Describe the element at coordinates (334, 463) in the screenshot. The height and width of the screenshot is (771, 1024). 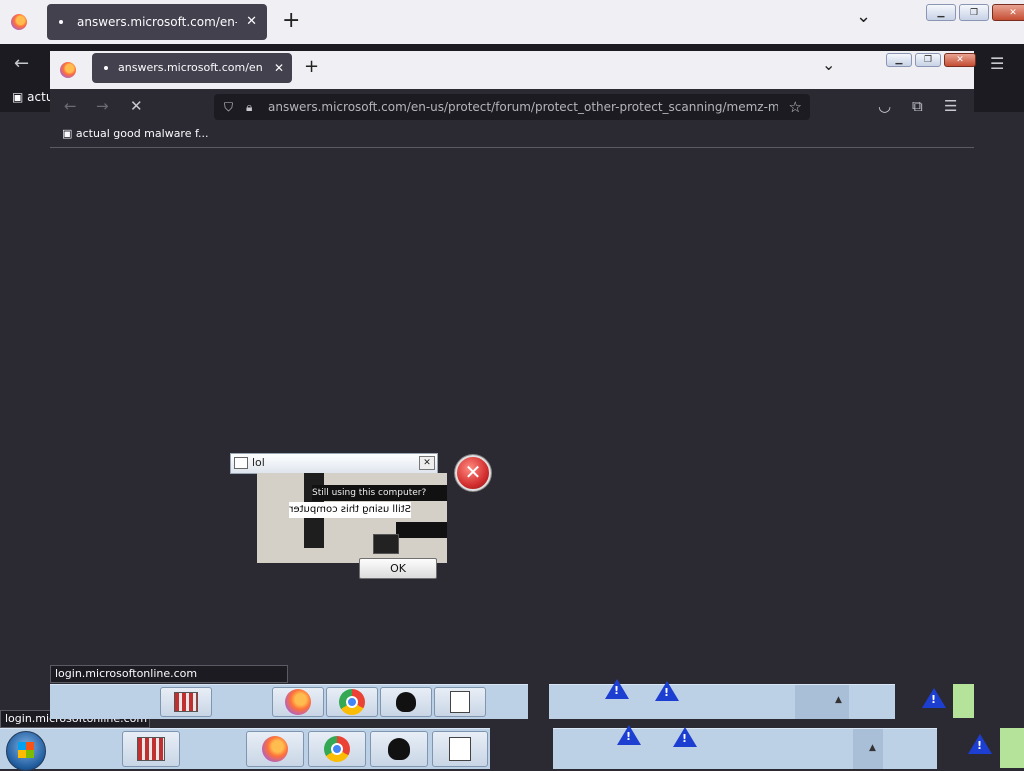
I see `dialog-title-bar: lol ✕` at that location.